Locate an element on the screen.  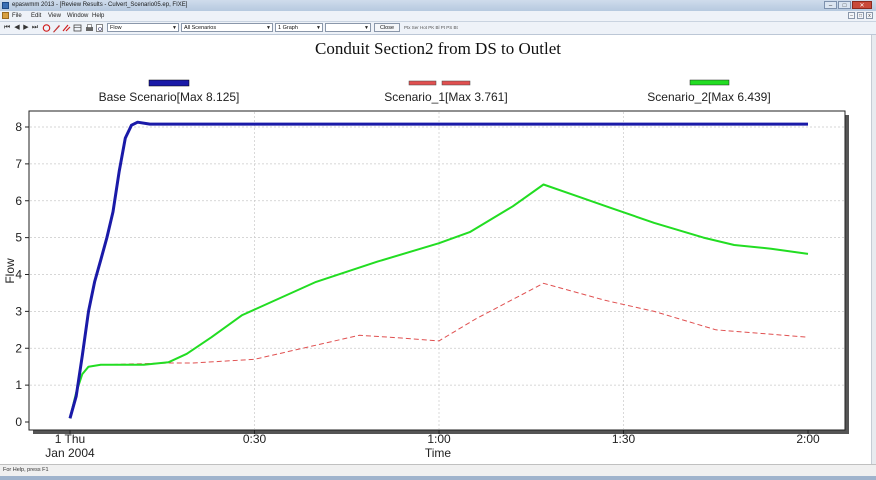
doc-restore-button: □ is located at coordinates (860, 15).